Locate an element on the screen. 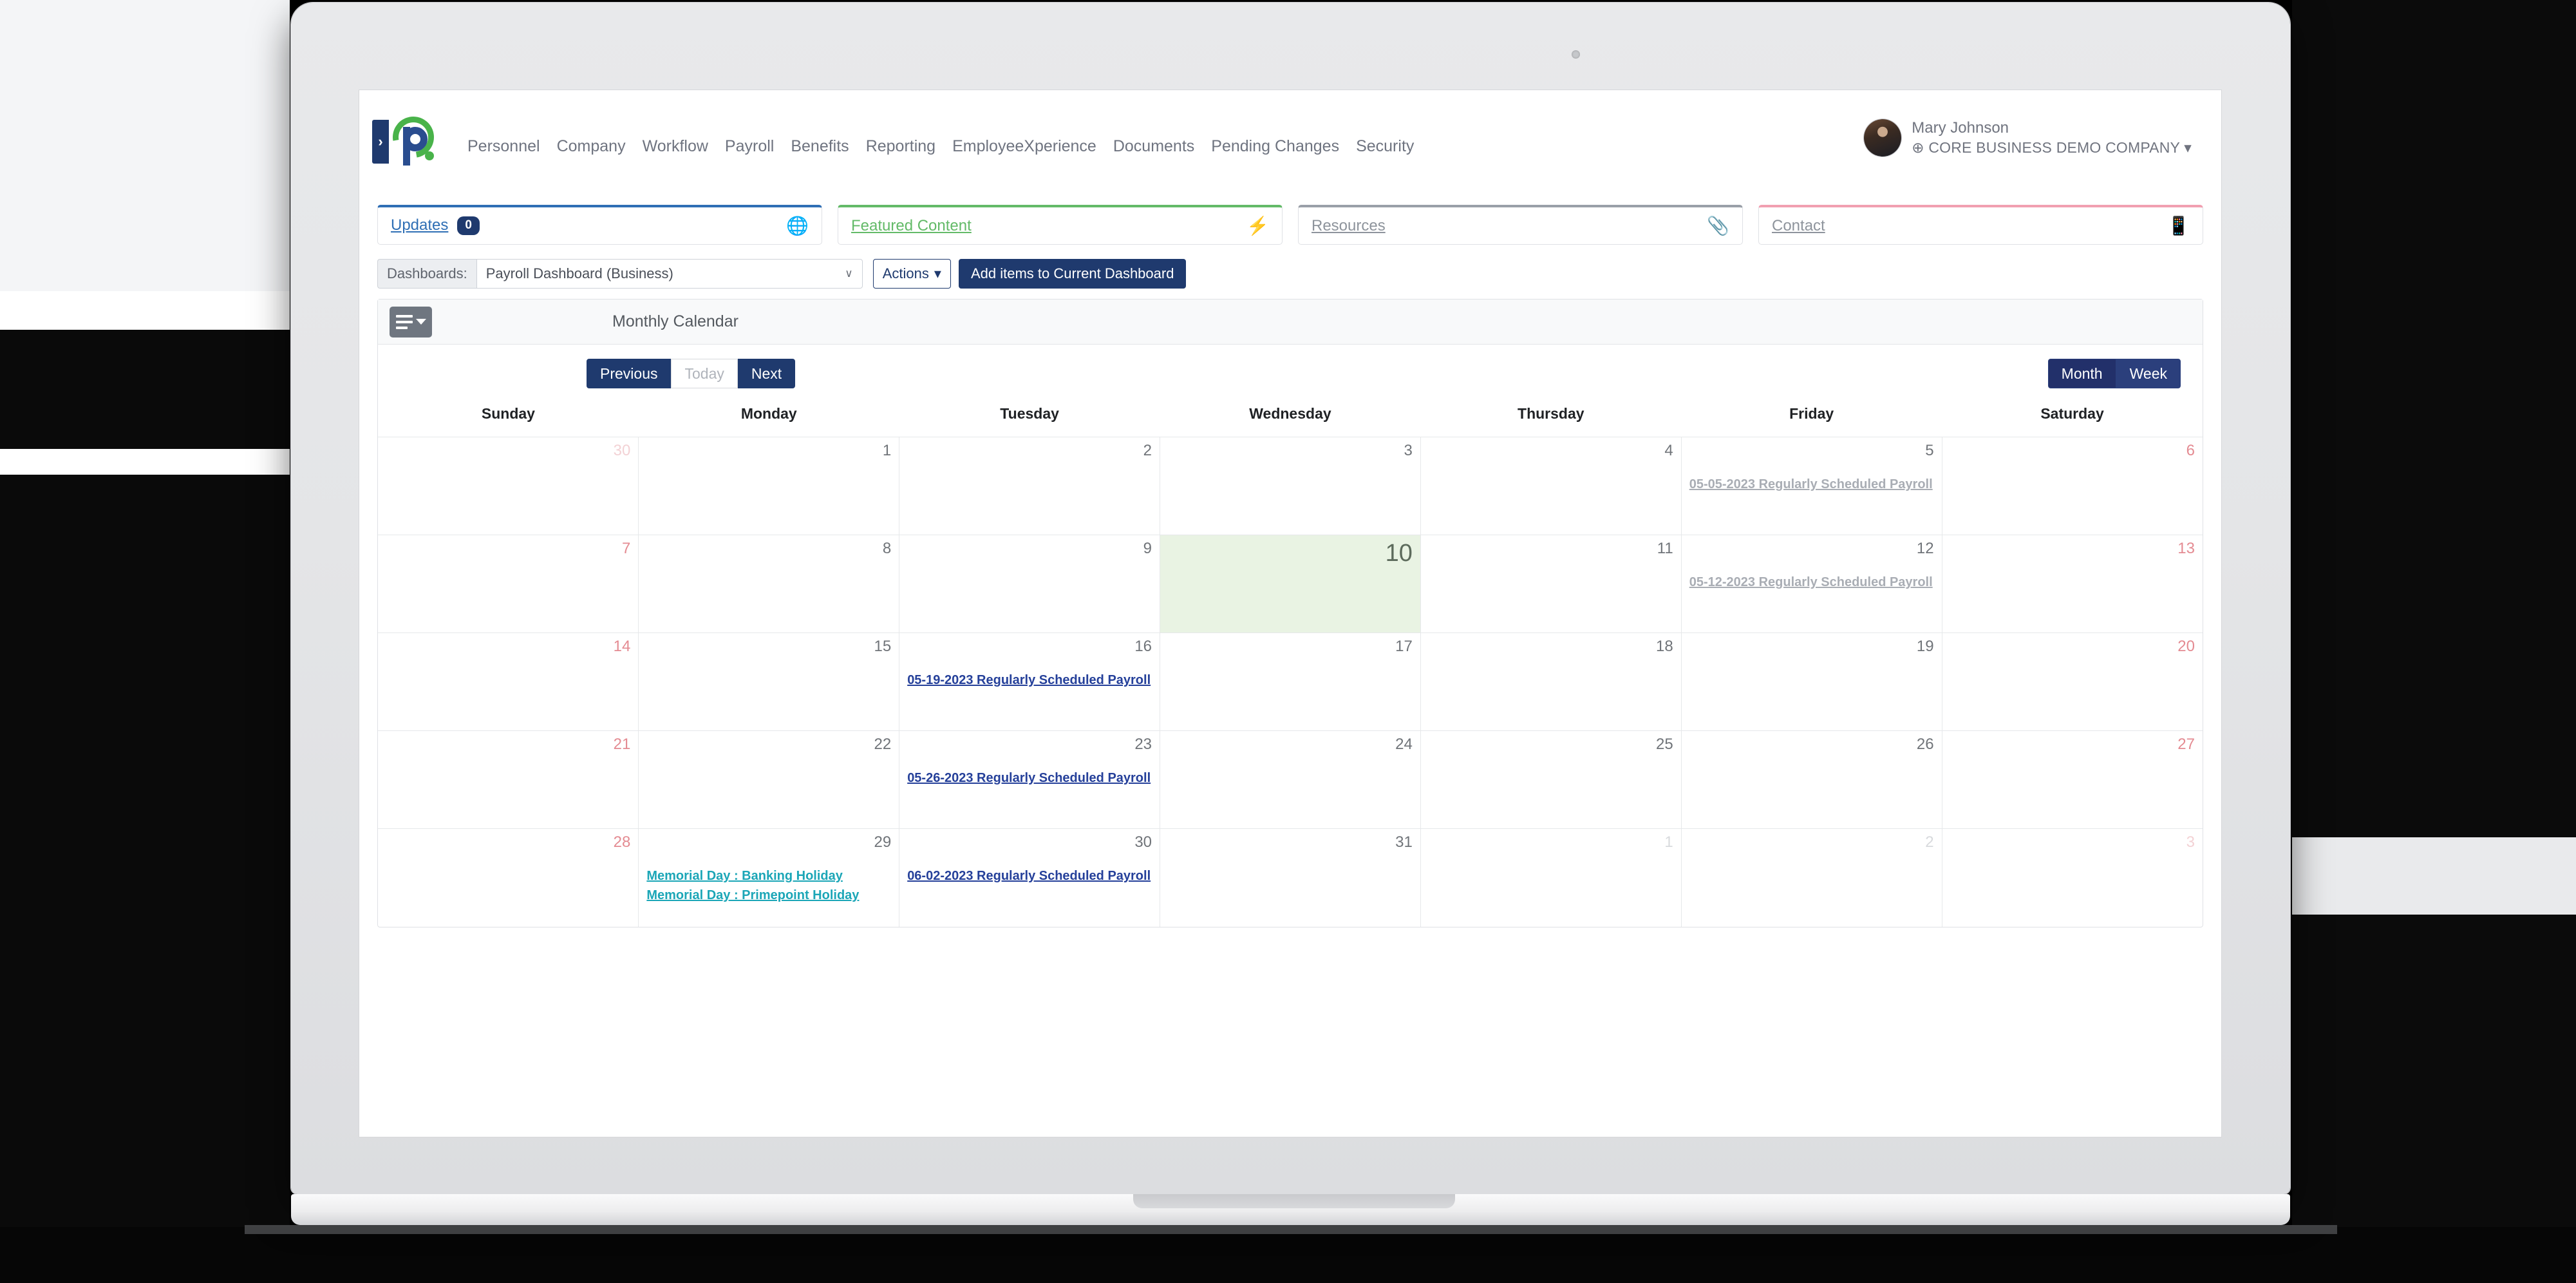  trackpad-notch is located at coordinates (1294, 1201).